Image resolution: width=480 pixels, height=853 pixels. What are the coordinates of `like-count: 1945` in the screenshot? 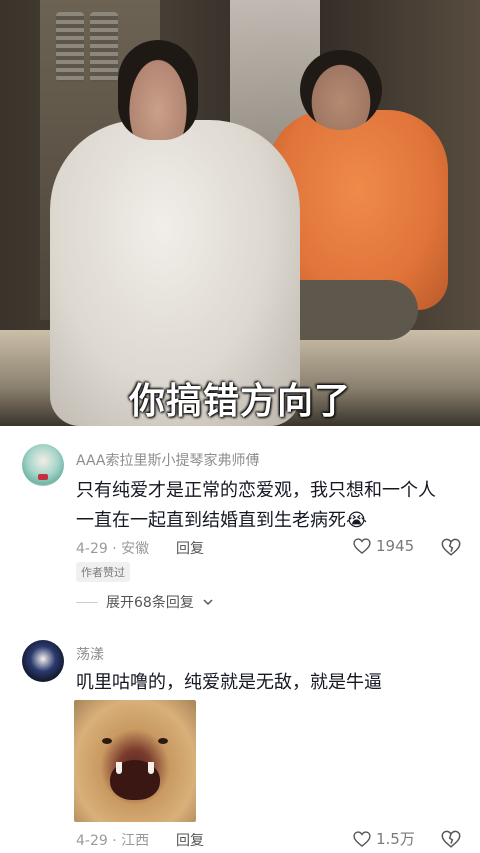 It's located at (395, 546).